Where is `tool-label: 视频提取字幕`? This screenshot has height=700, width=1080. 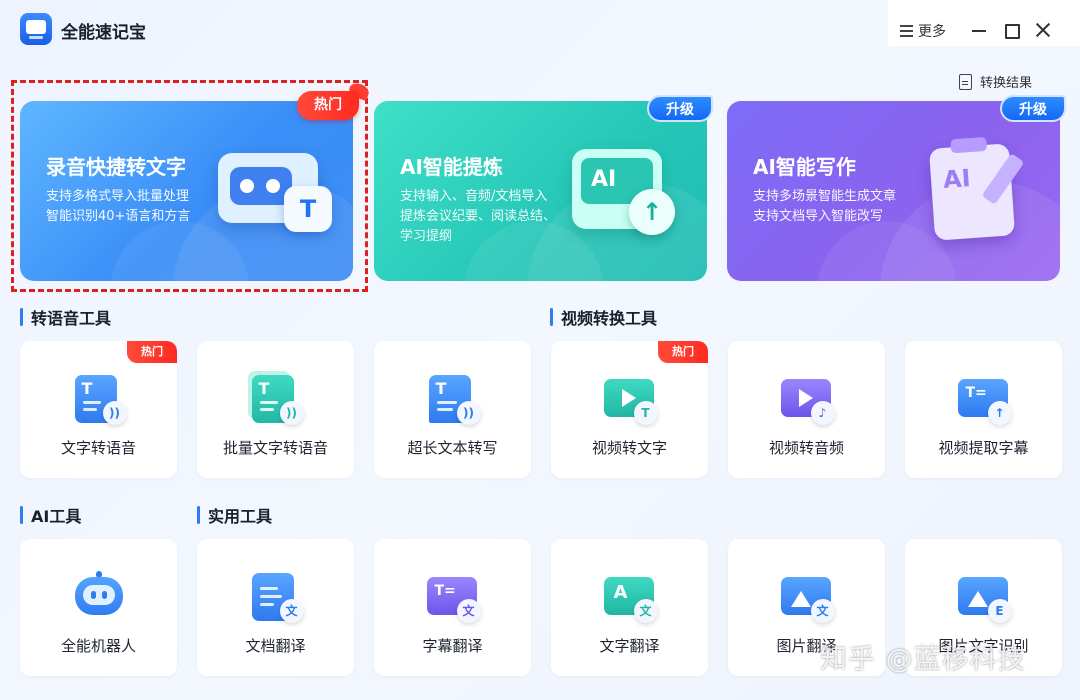
tool-label: 视频提取字幕 is located at coordinates (983, 448).